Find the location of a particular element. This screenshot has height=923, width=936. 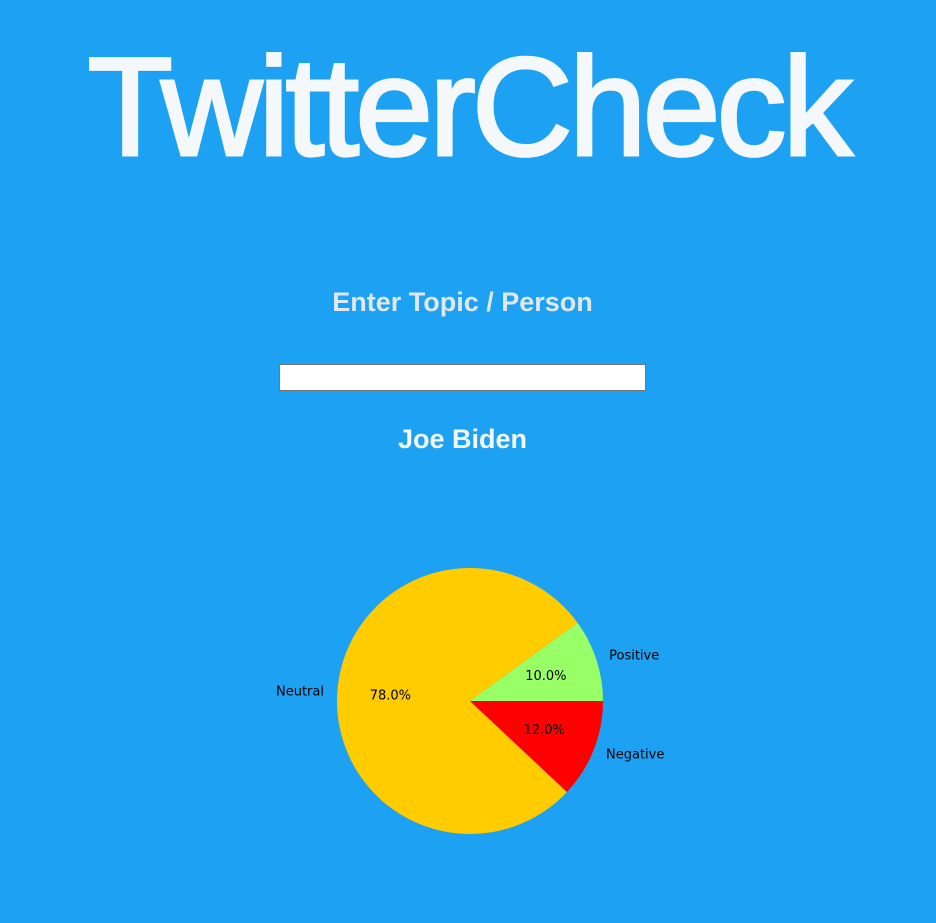

topic-prompt-label: Enter Topic / Person is located at coordinates (462, 302).